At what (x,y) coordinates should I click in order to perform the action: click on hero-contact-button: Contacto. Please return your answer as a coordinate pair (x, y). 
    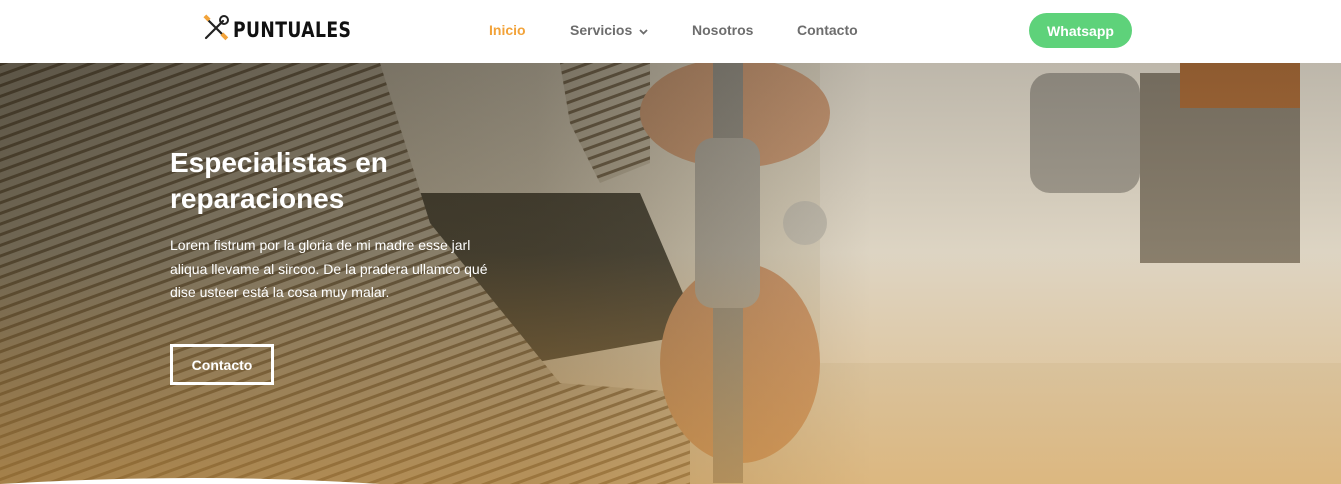
    Looking at the image, I should click on (222, 364).